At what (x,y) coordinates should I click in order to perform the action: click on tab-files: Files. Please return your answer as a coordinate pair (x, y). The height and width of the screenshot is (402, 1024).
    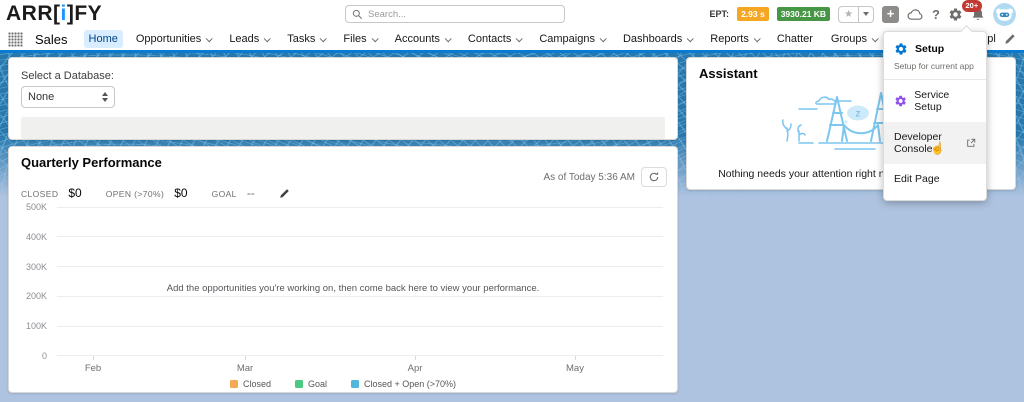
    Looking at the image, I should click on (359, 39).